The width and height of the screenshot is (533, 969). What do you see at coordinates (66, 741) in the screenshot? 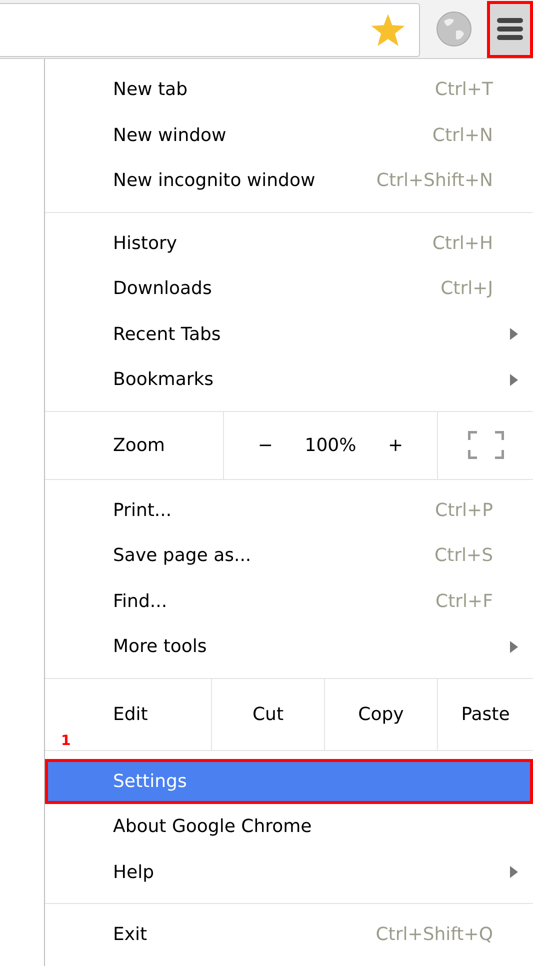
I see `annotation-number: 1` at bounding box center [66, 741].